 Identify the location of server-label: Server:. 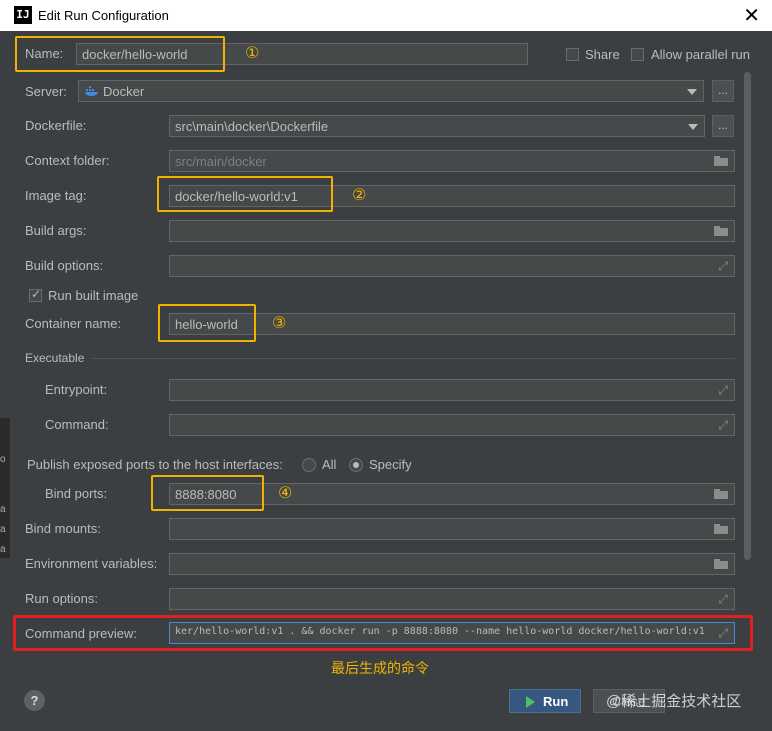
(46, 91).